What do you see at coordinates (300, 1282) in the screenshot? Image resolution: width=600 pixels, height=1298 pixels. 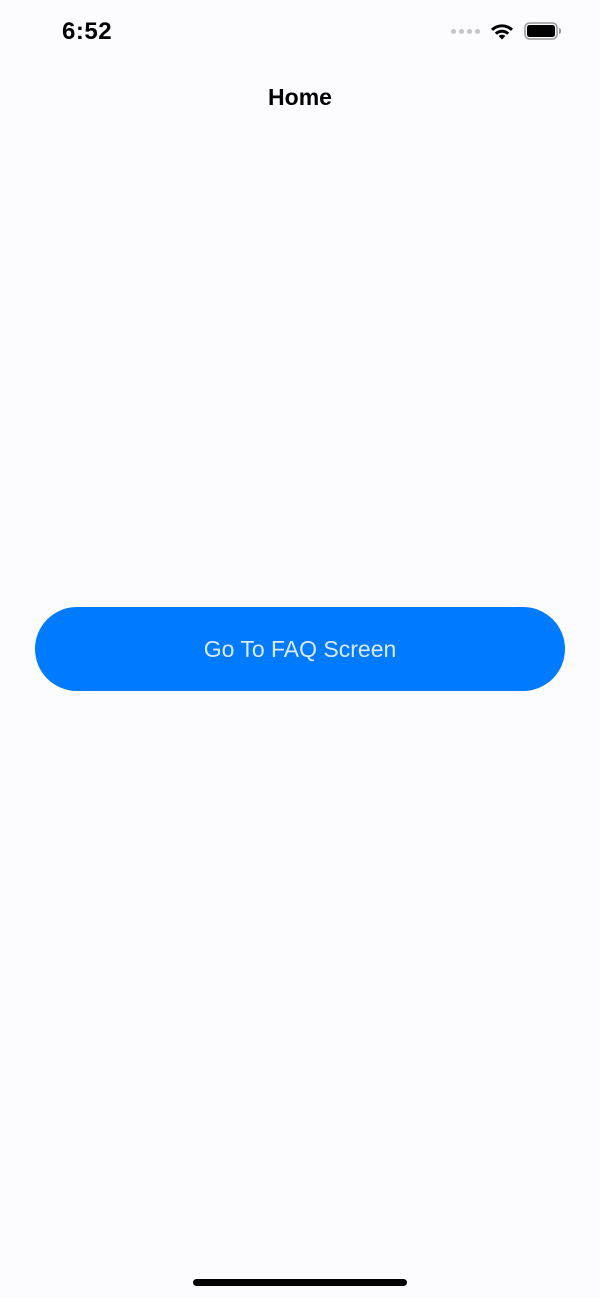 I see `home-indicator` at bounding box center [300, 1282].